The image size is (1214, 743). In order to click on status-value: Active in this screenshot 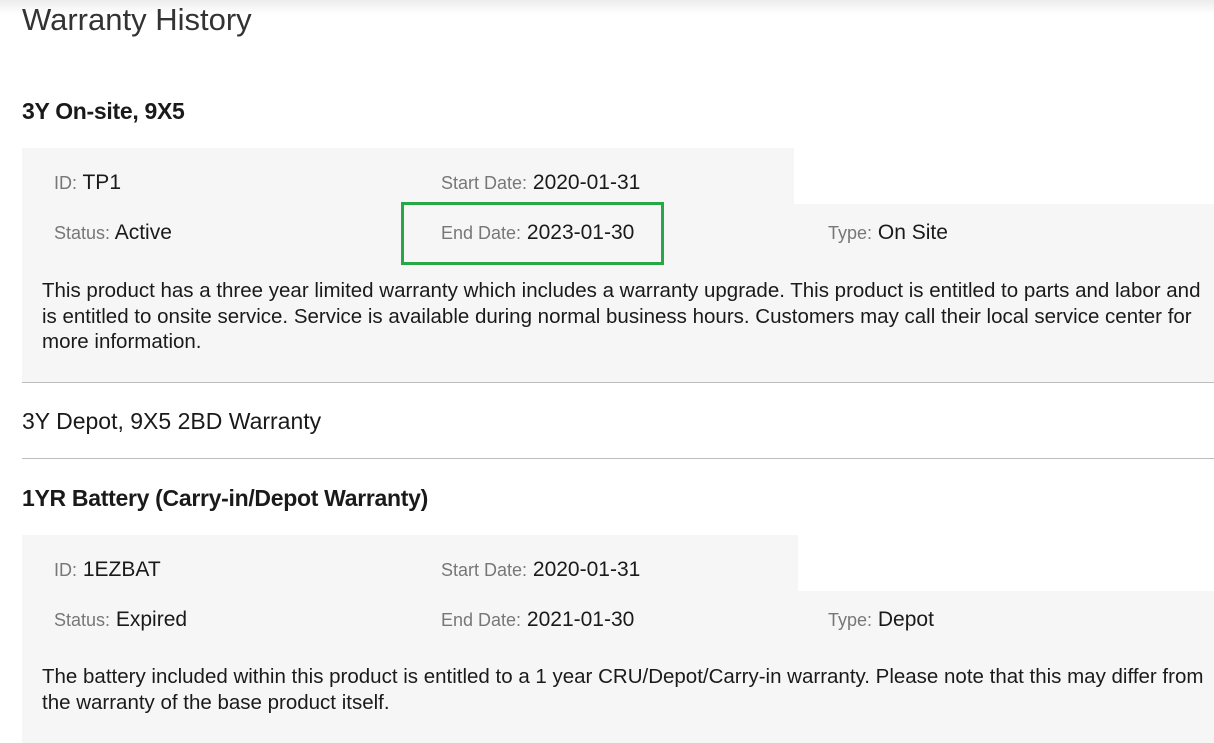, I will do `click(143, 232)`.